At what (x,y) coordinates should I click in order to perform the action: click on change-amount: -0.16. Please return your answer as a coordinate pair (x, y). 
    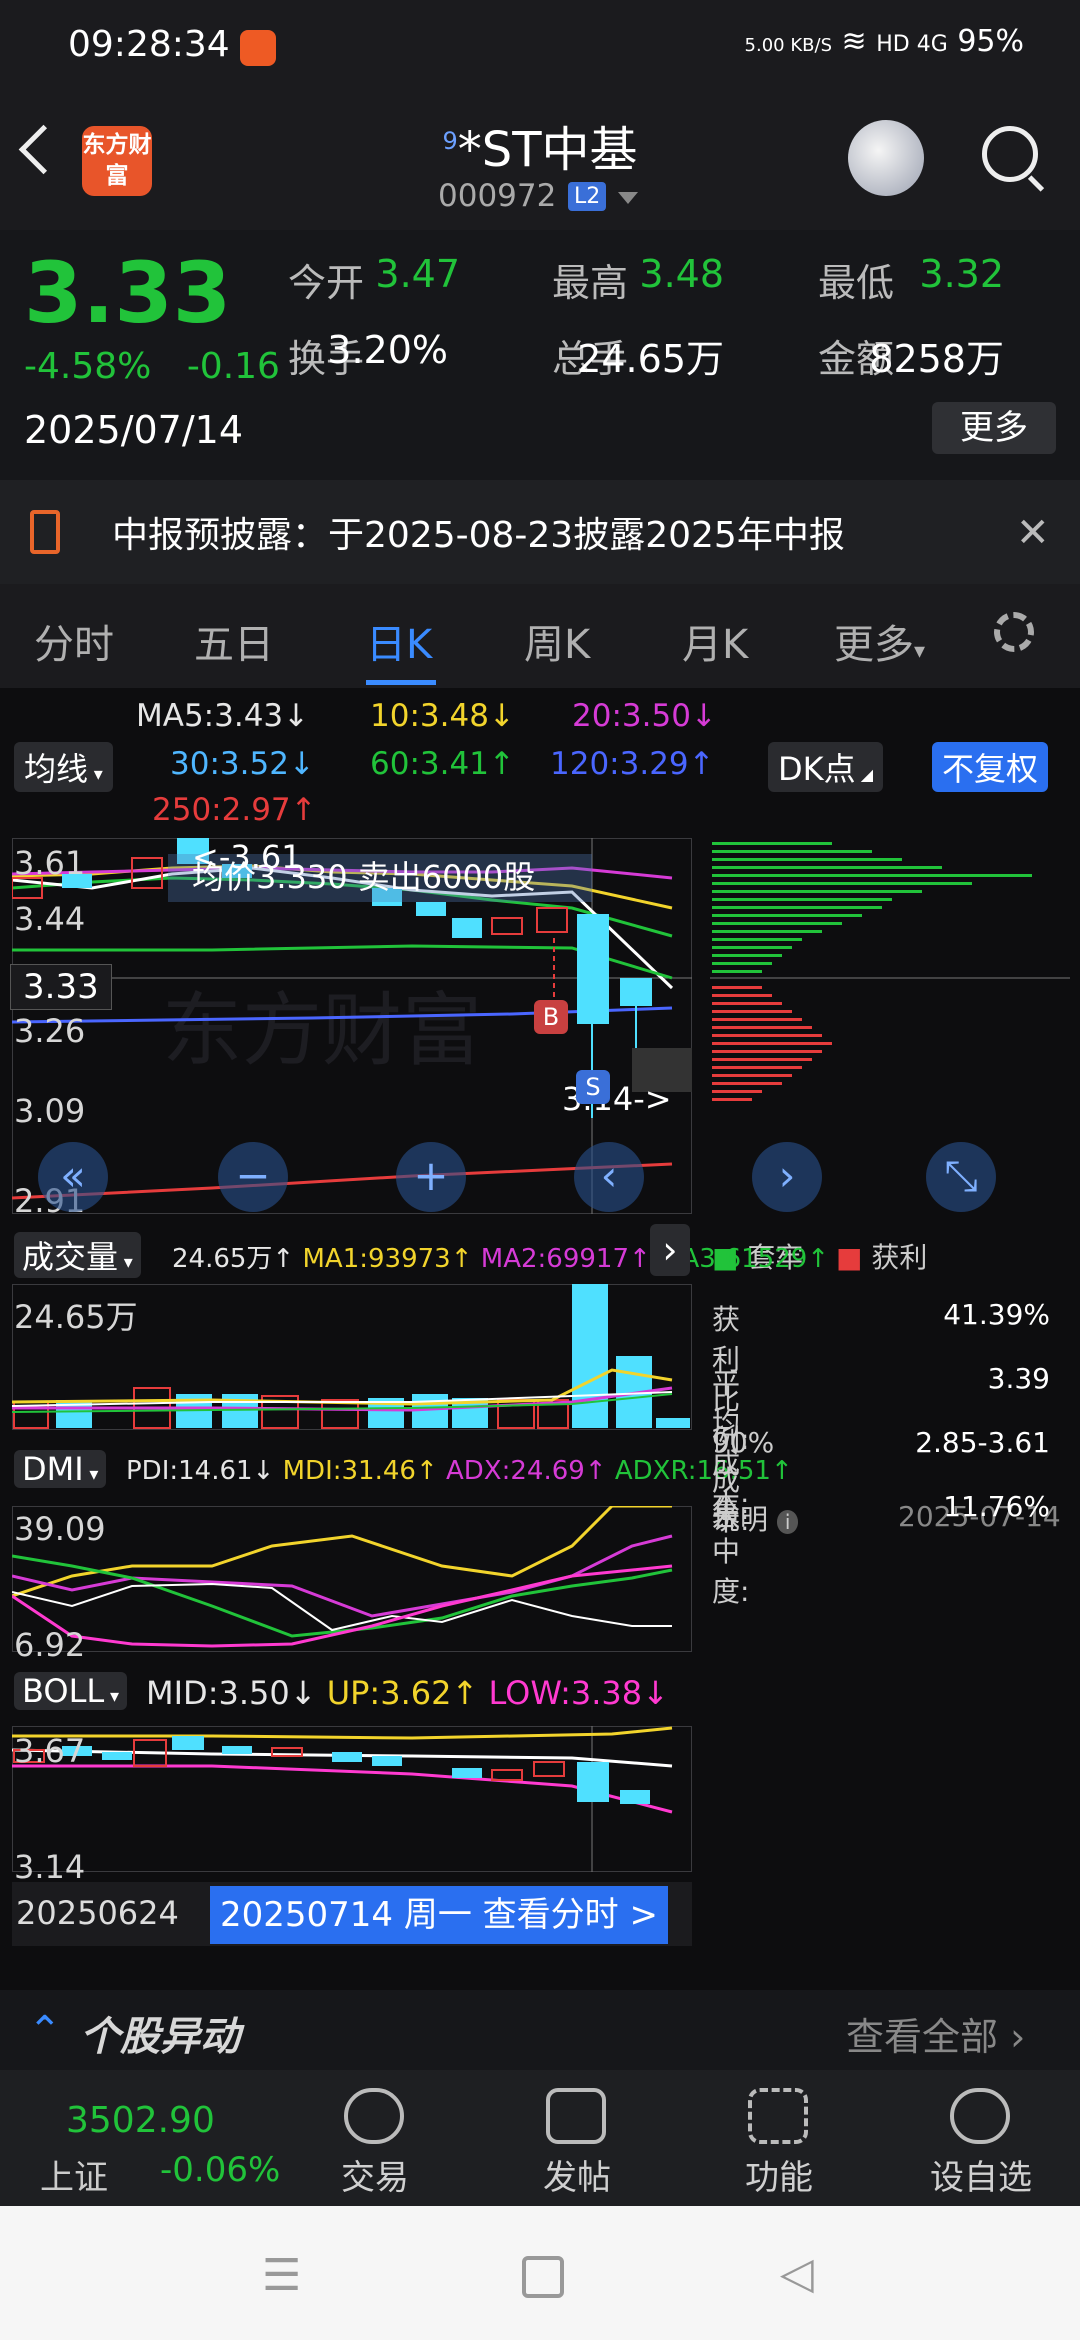
    Looking at the image, I should click on (233, 366).